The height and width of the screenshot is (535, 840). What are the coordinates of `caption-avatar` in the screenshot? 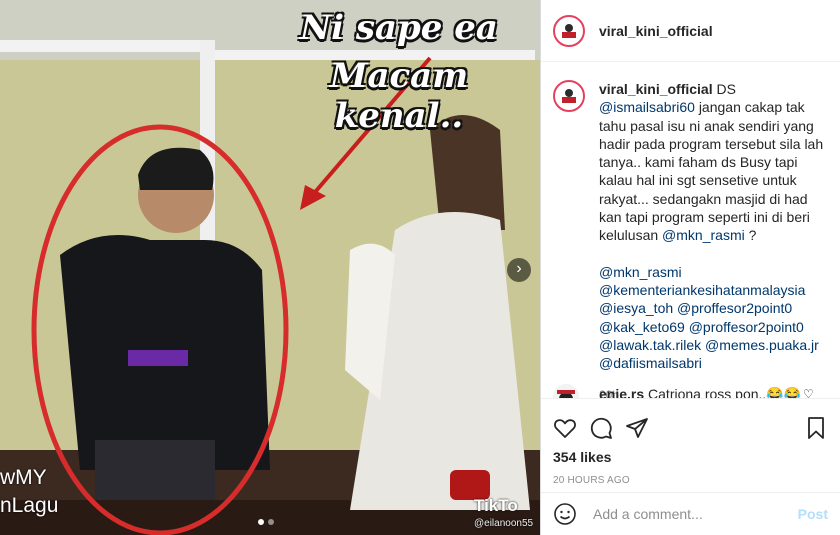 It's located at (569, 96).